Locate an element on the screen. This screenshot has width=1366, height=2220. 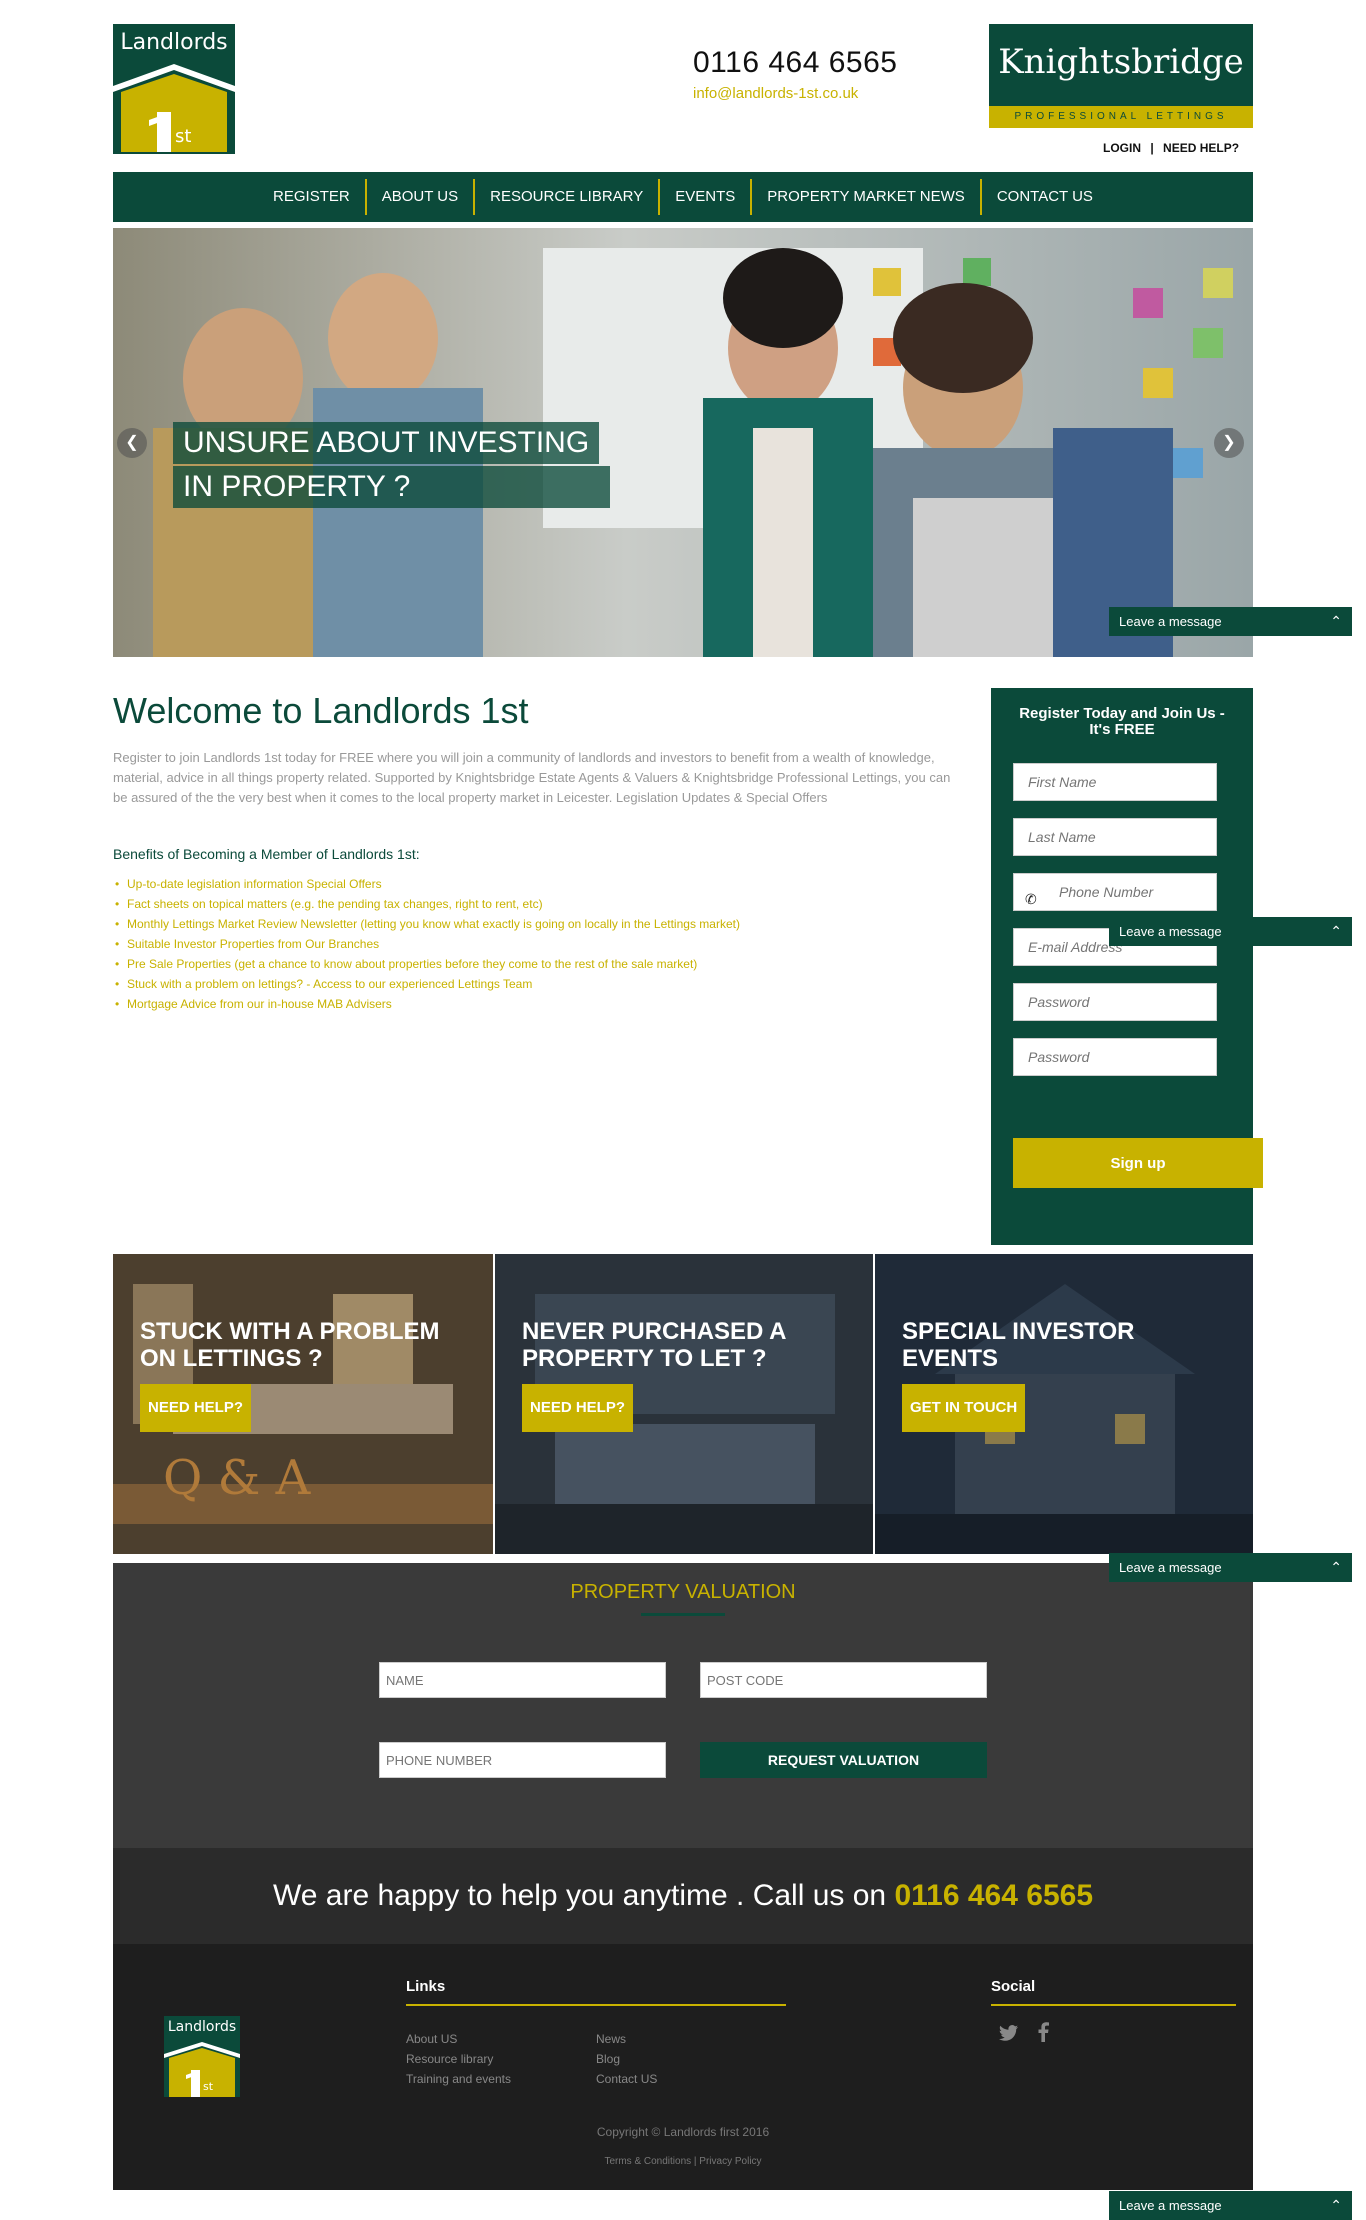
svg-text: Q & A is located at coordinates (237, 1478).